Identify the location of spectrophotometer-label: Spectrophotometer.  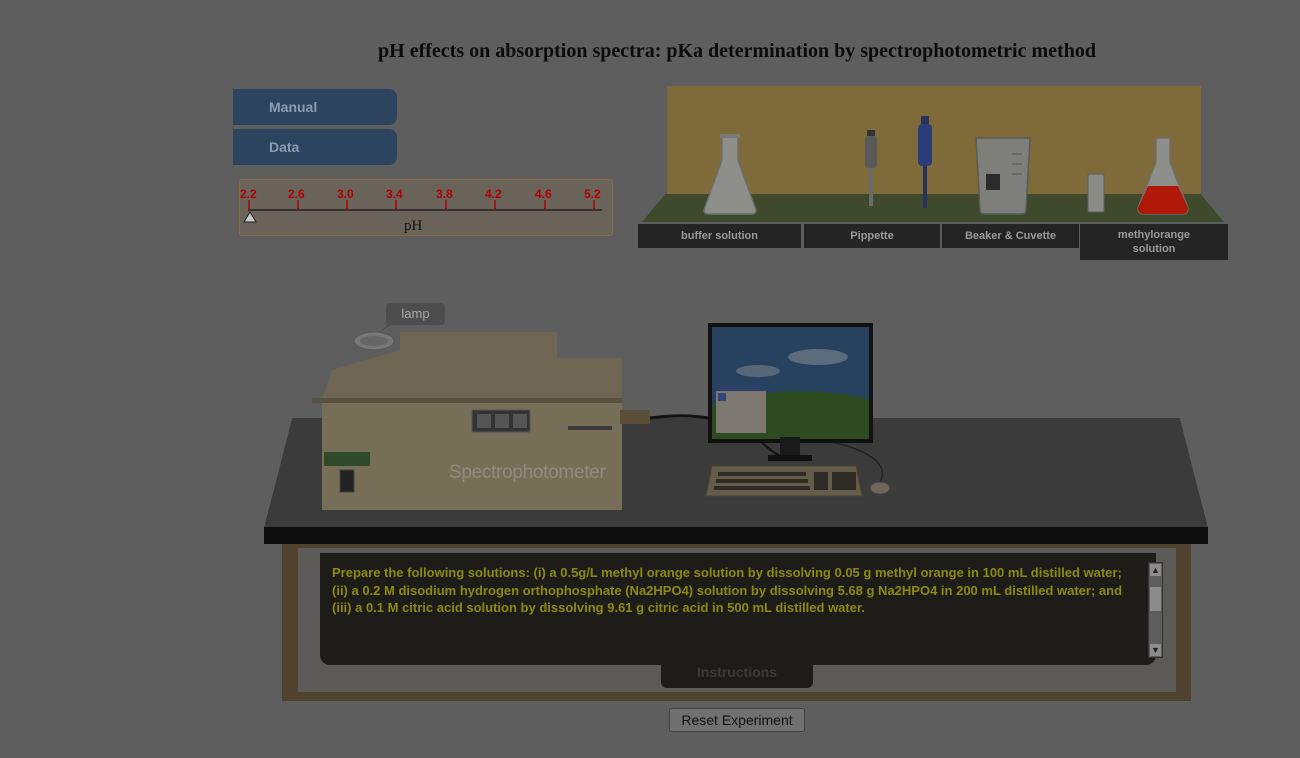
(527, 472).